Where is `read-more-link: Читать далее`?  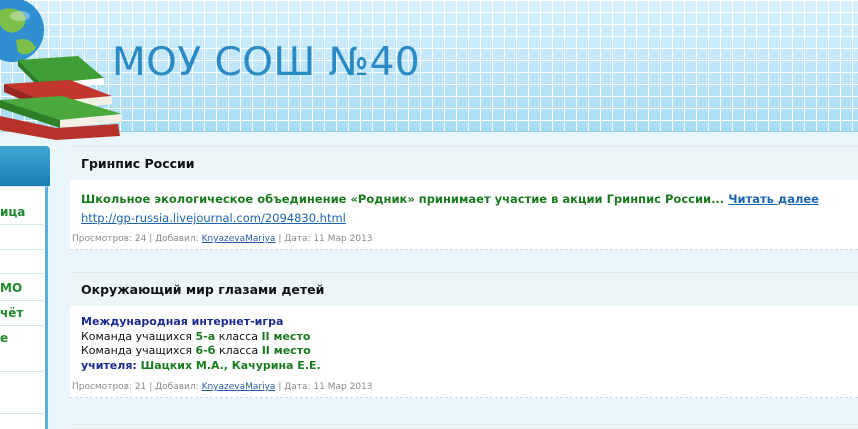
read-more-link: Читать далее is located at coordinates (773, 199).